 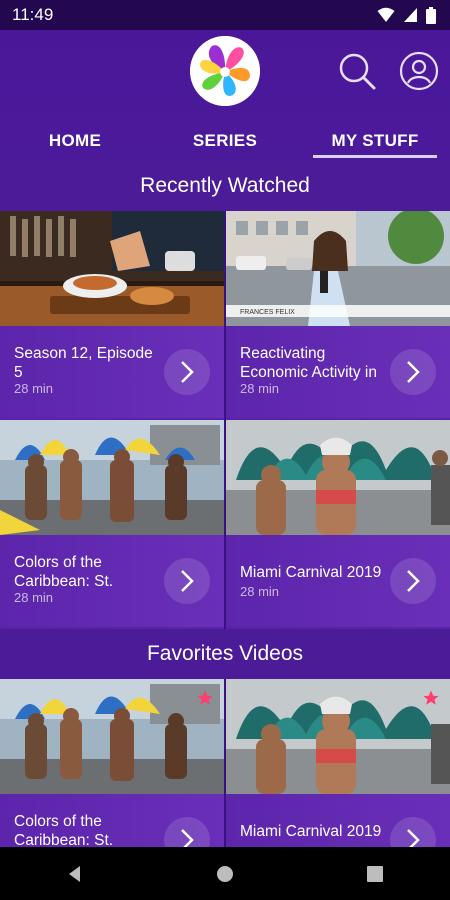 I want to click on profile-icon, so click(x=419, y=71).